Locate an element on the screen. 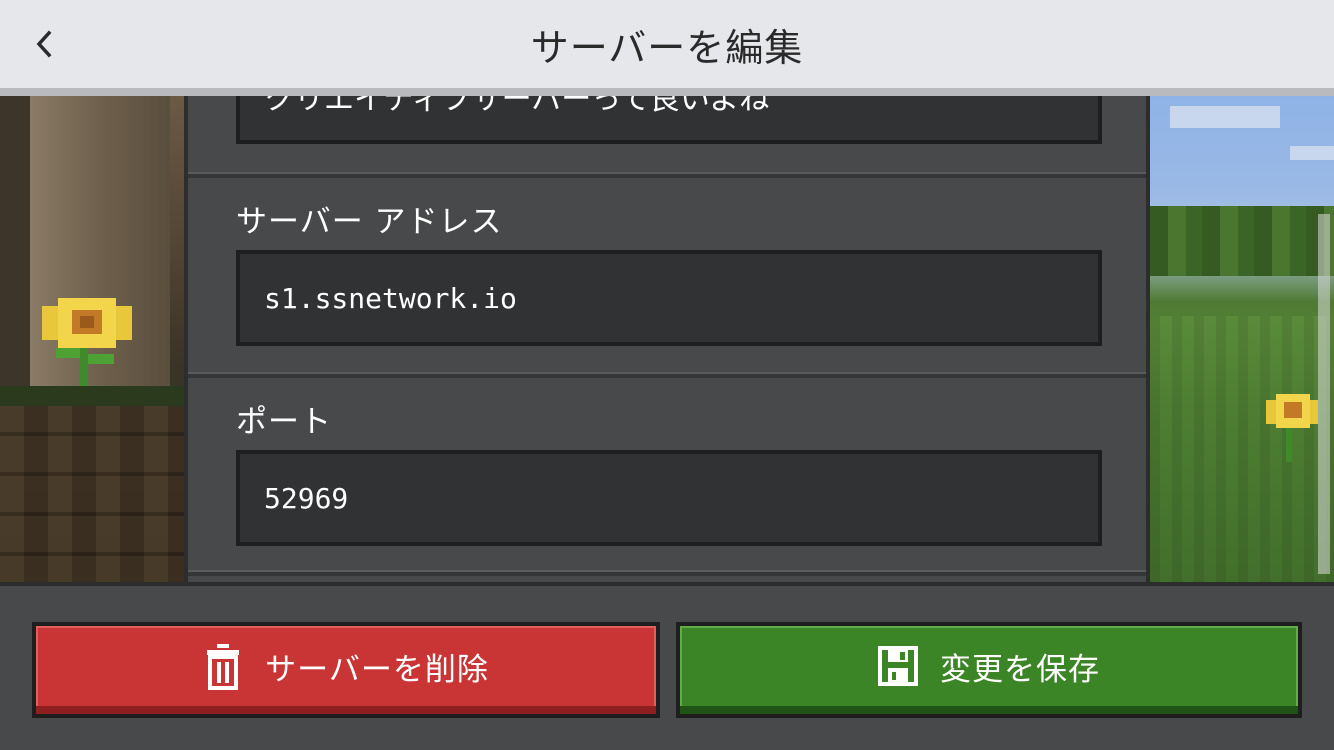 The width and height of the screenshot is (1334, 750). chevron-left-icon is located at coordinates (44, 44).